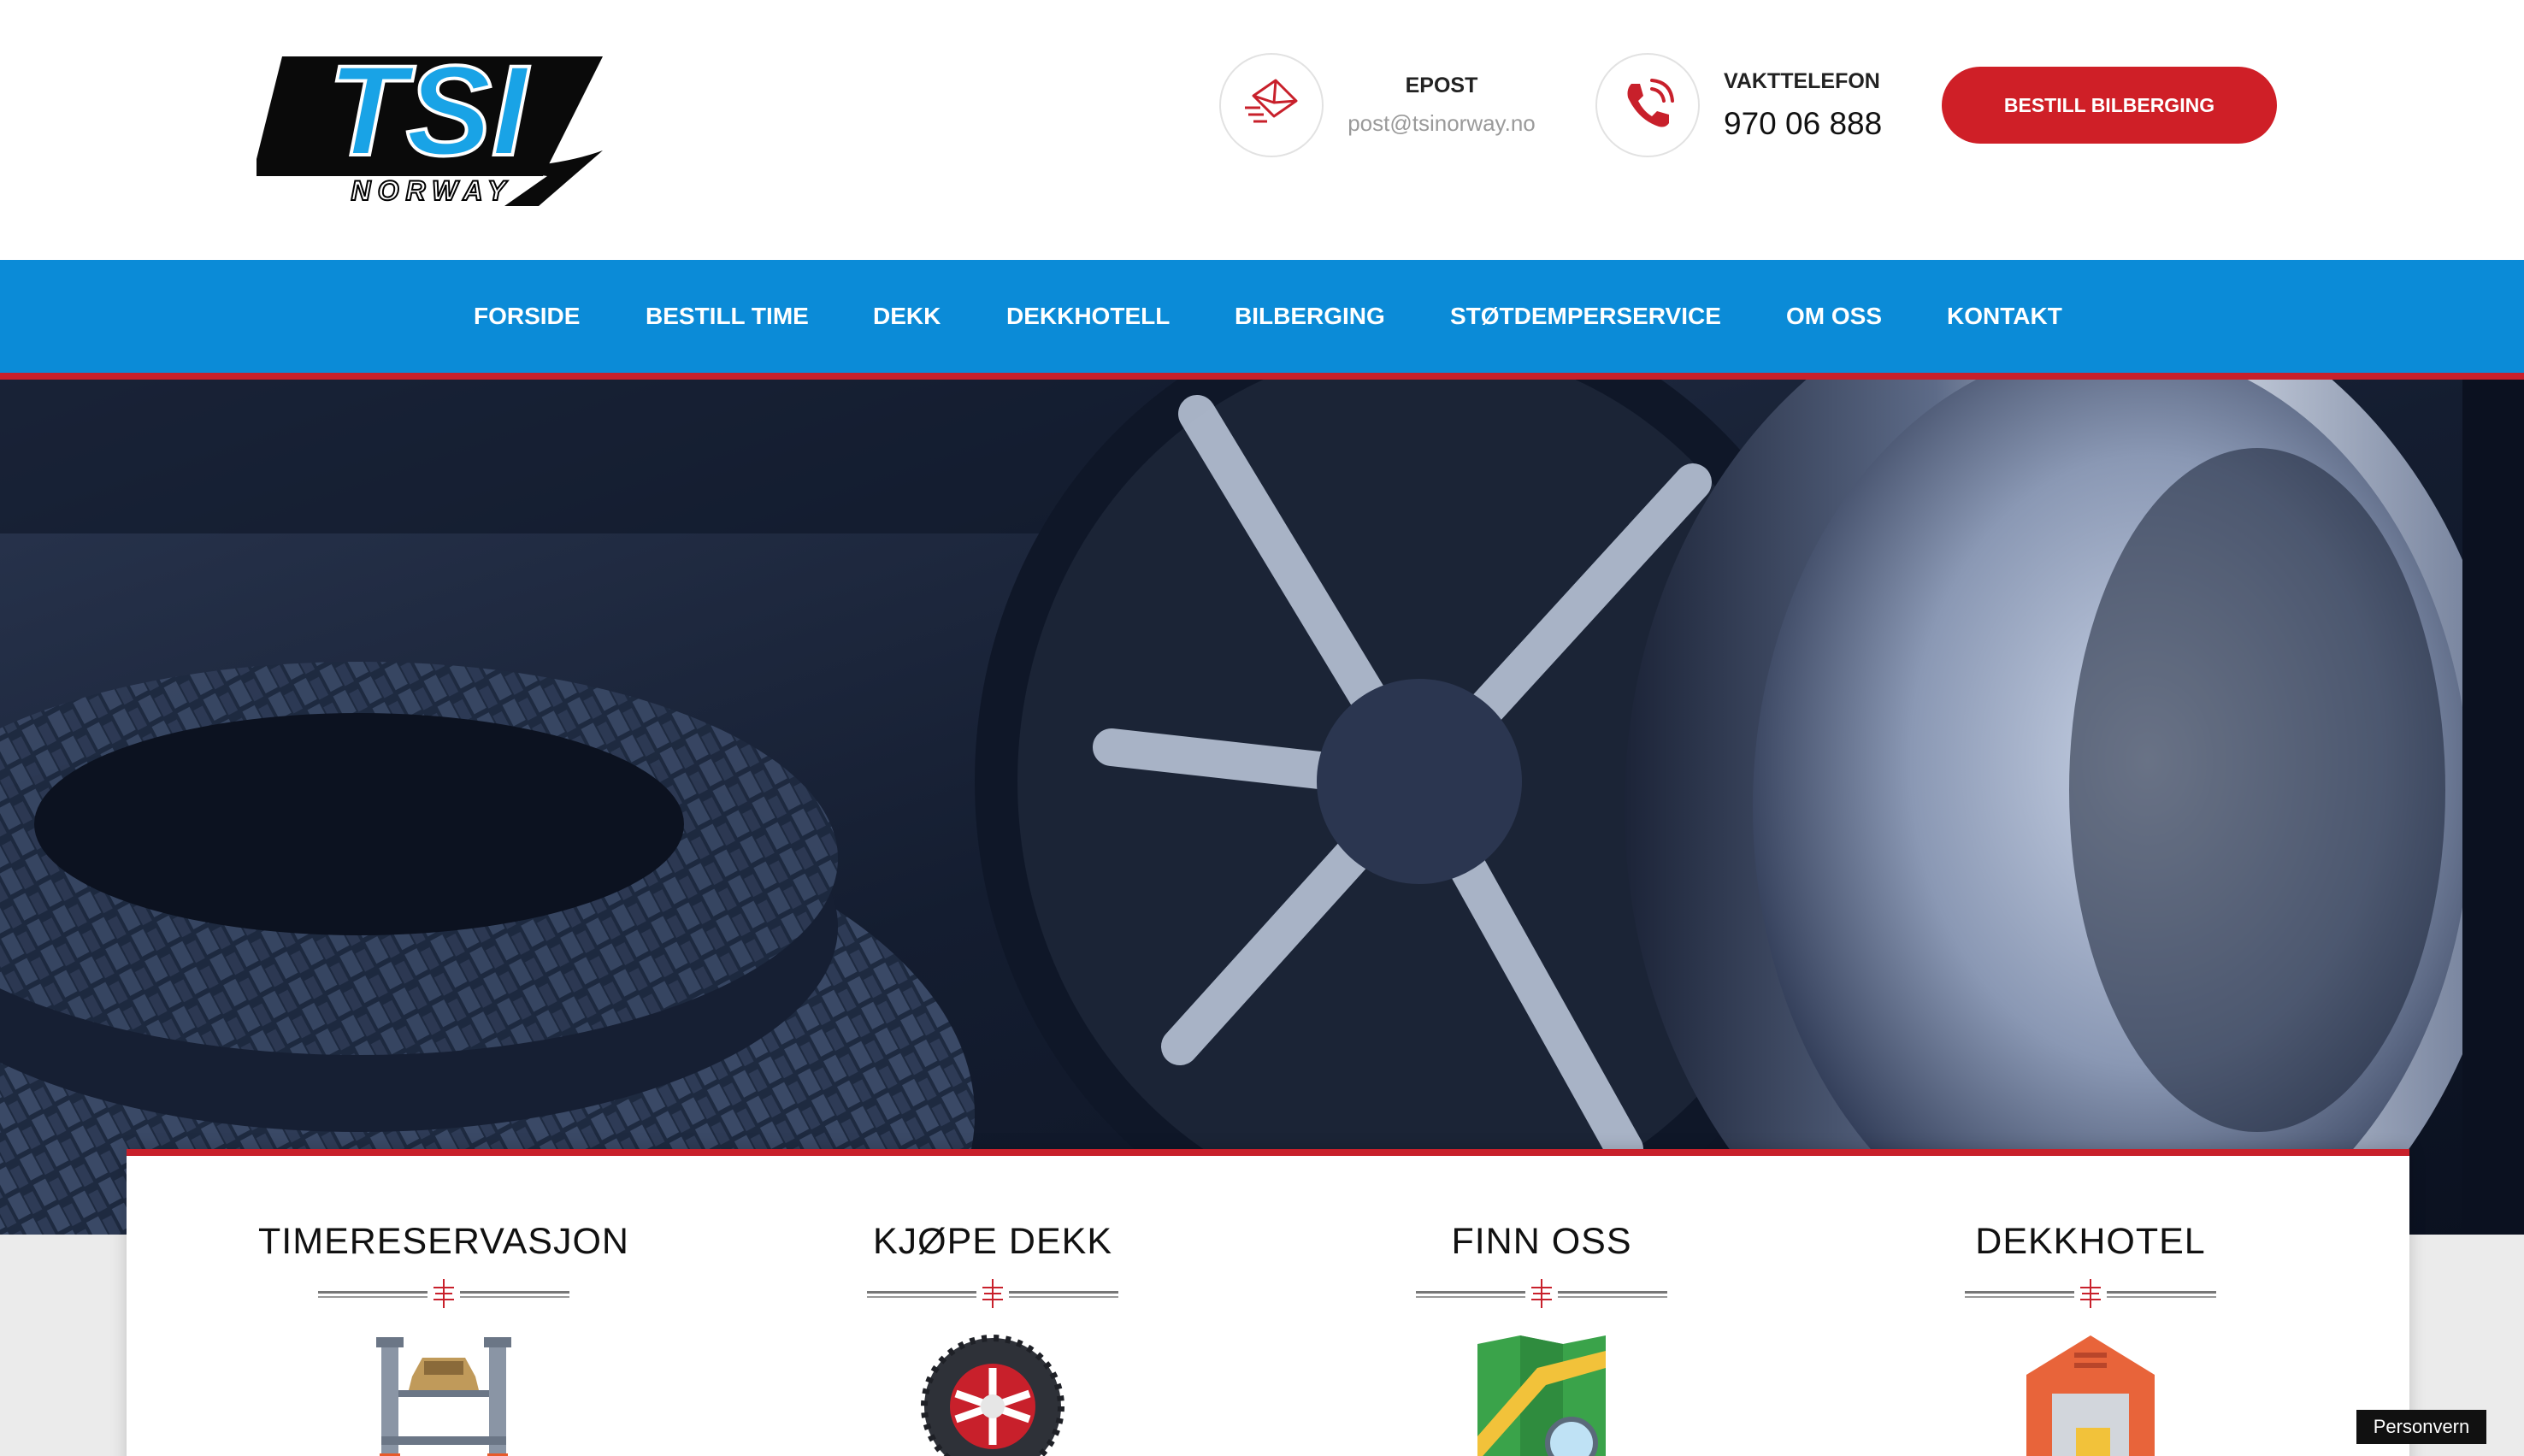 This screenshot has width=2524, height=1456. I want to click on logo-subtext: NORWAY, so click(432, 190).